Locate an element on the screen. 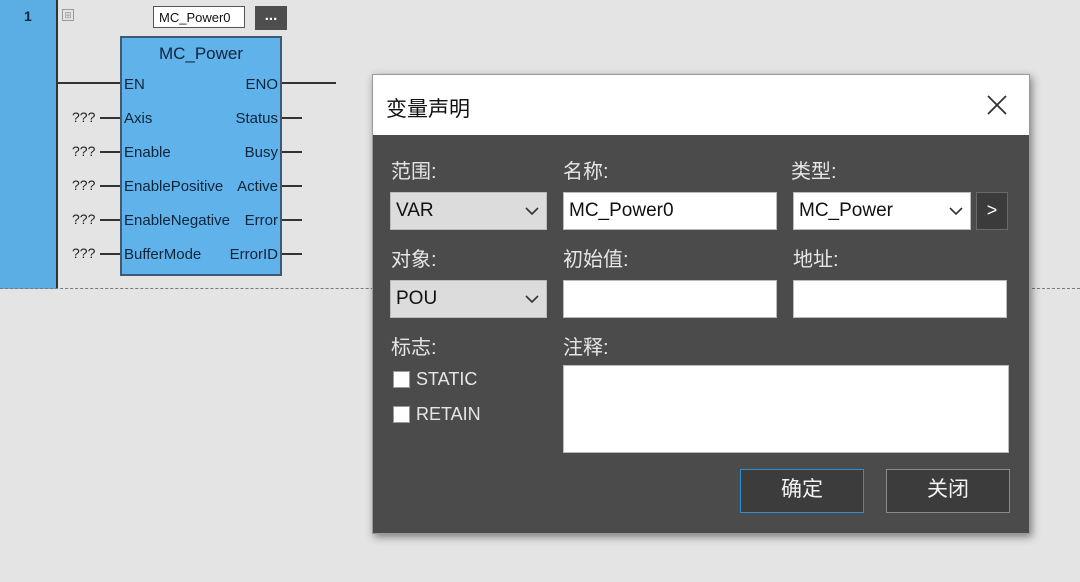  pin-status: Status is located at coordinates (256, 118).